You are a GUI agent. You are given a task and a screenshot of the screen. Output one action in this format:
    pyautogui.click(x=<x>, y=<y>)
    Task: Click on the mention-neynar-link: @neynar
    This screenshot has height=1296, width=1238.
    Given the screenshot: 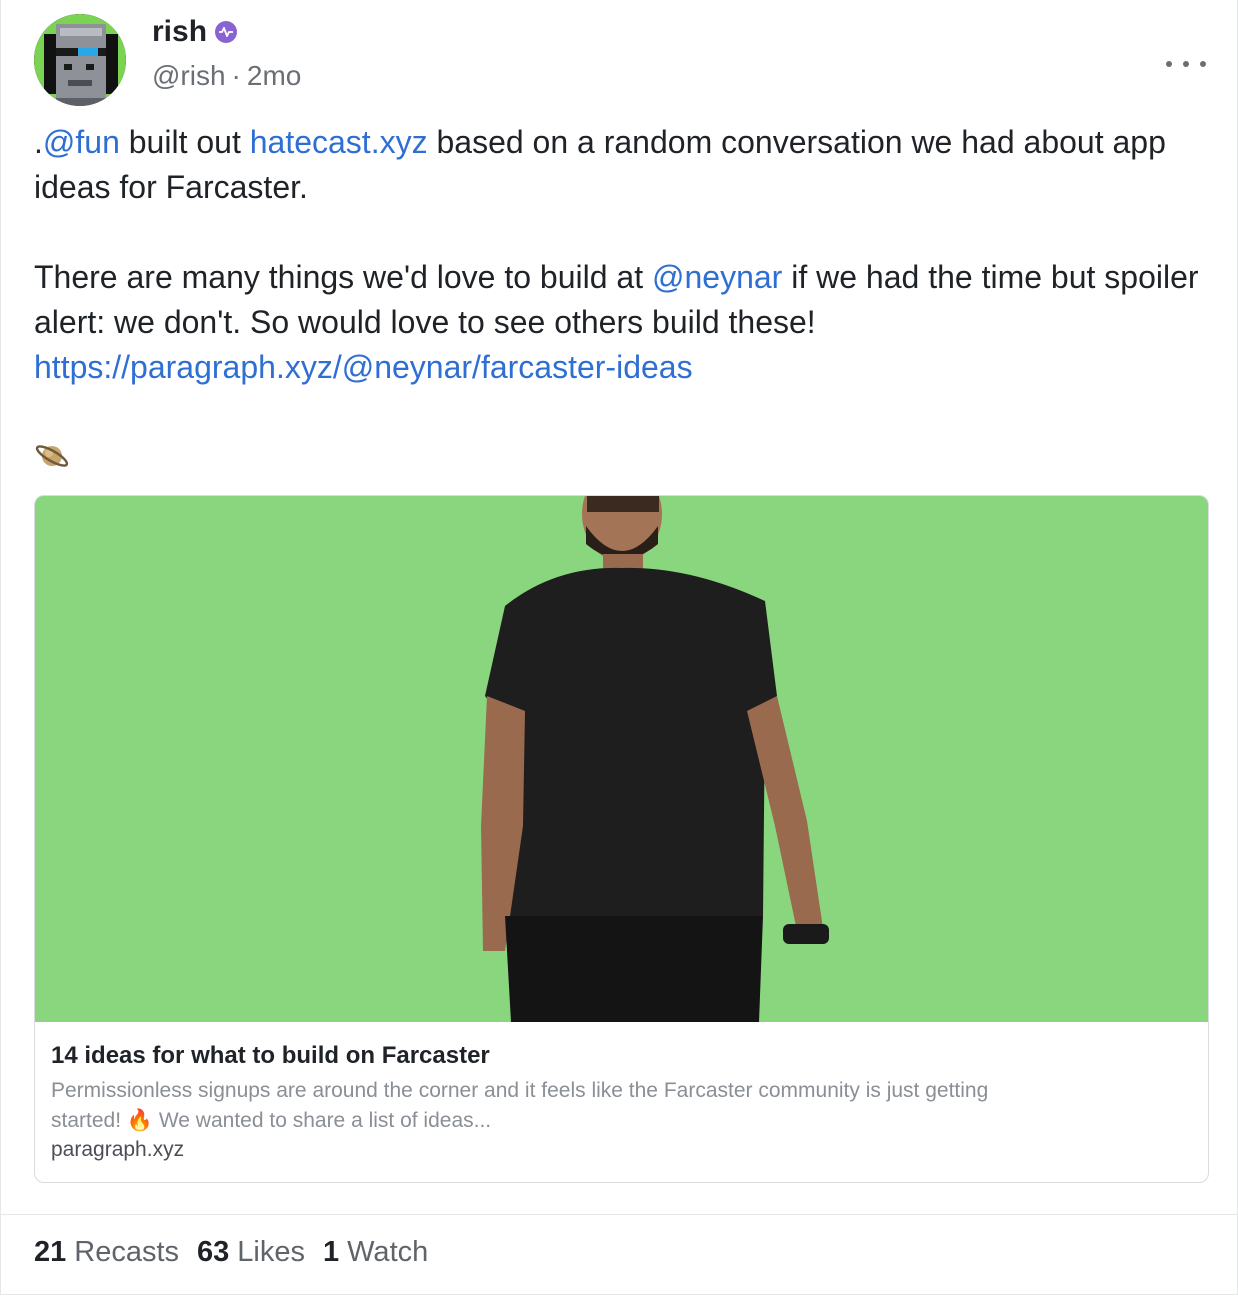 What is the action you would take?
    pyautogui.click(x=717, y=277)
    